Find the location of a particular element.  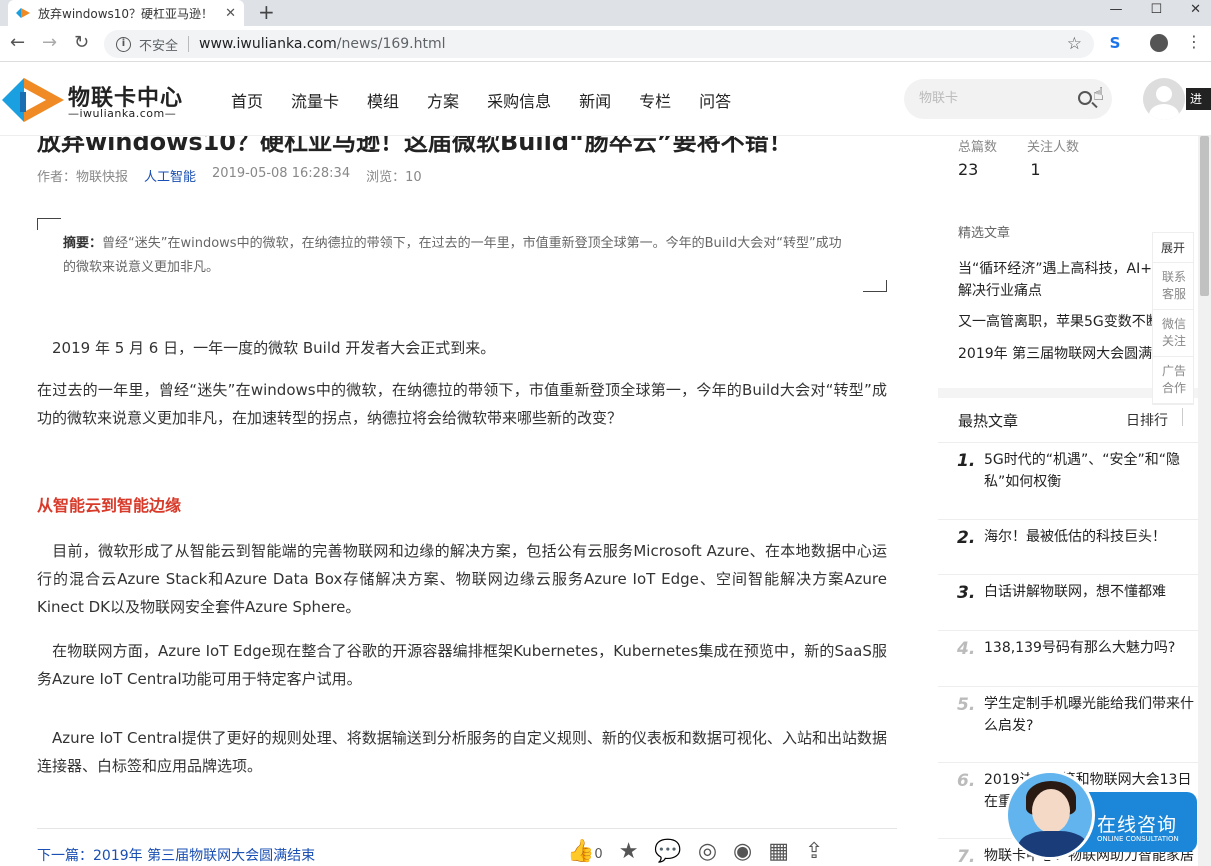

scrollbar-thumb is located at coordinates (1204, 216).